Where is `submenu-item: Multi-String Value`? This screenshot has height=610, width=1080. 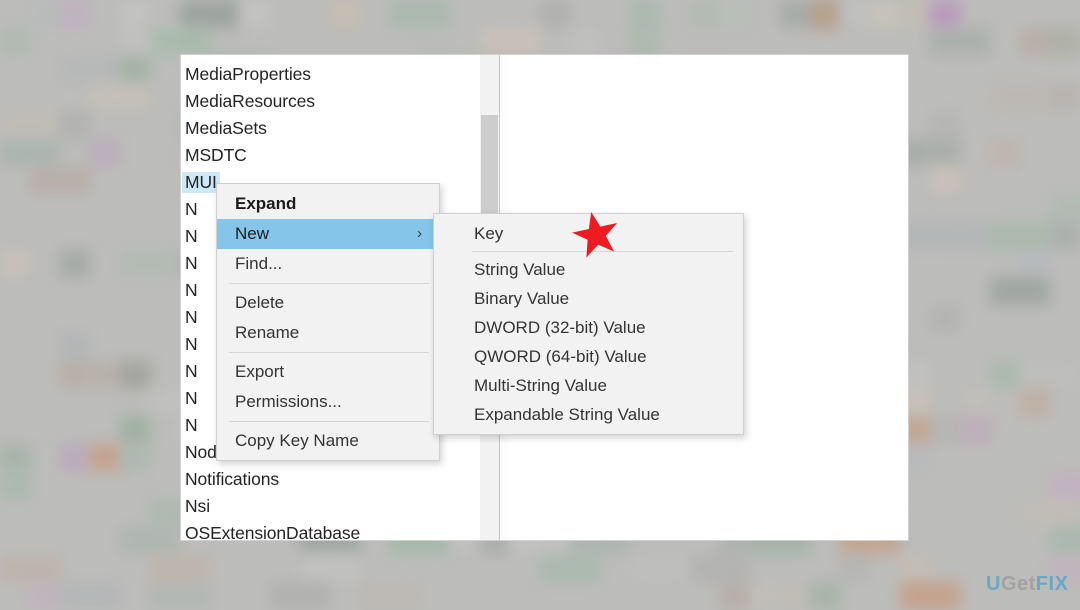 submenu-item: Multi-String Value is located at coordinates (588, 385).